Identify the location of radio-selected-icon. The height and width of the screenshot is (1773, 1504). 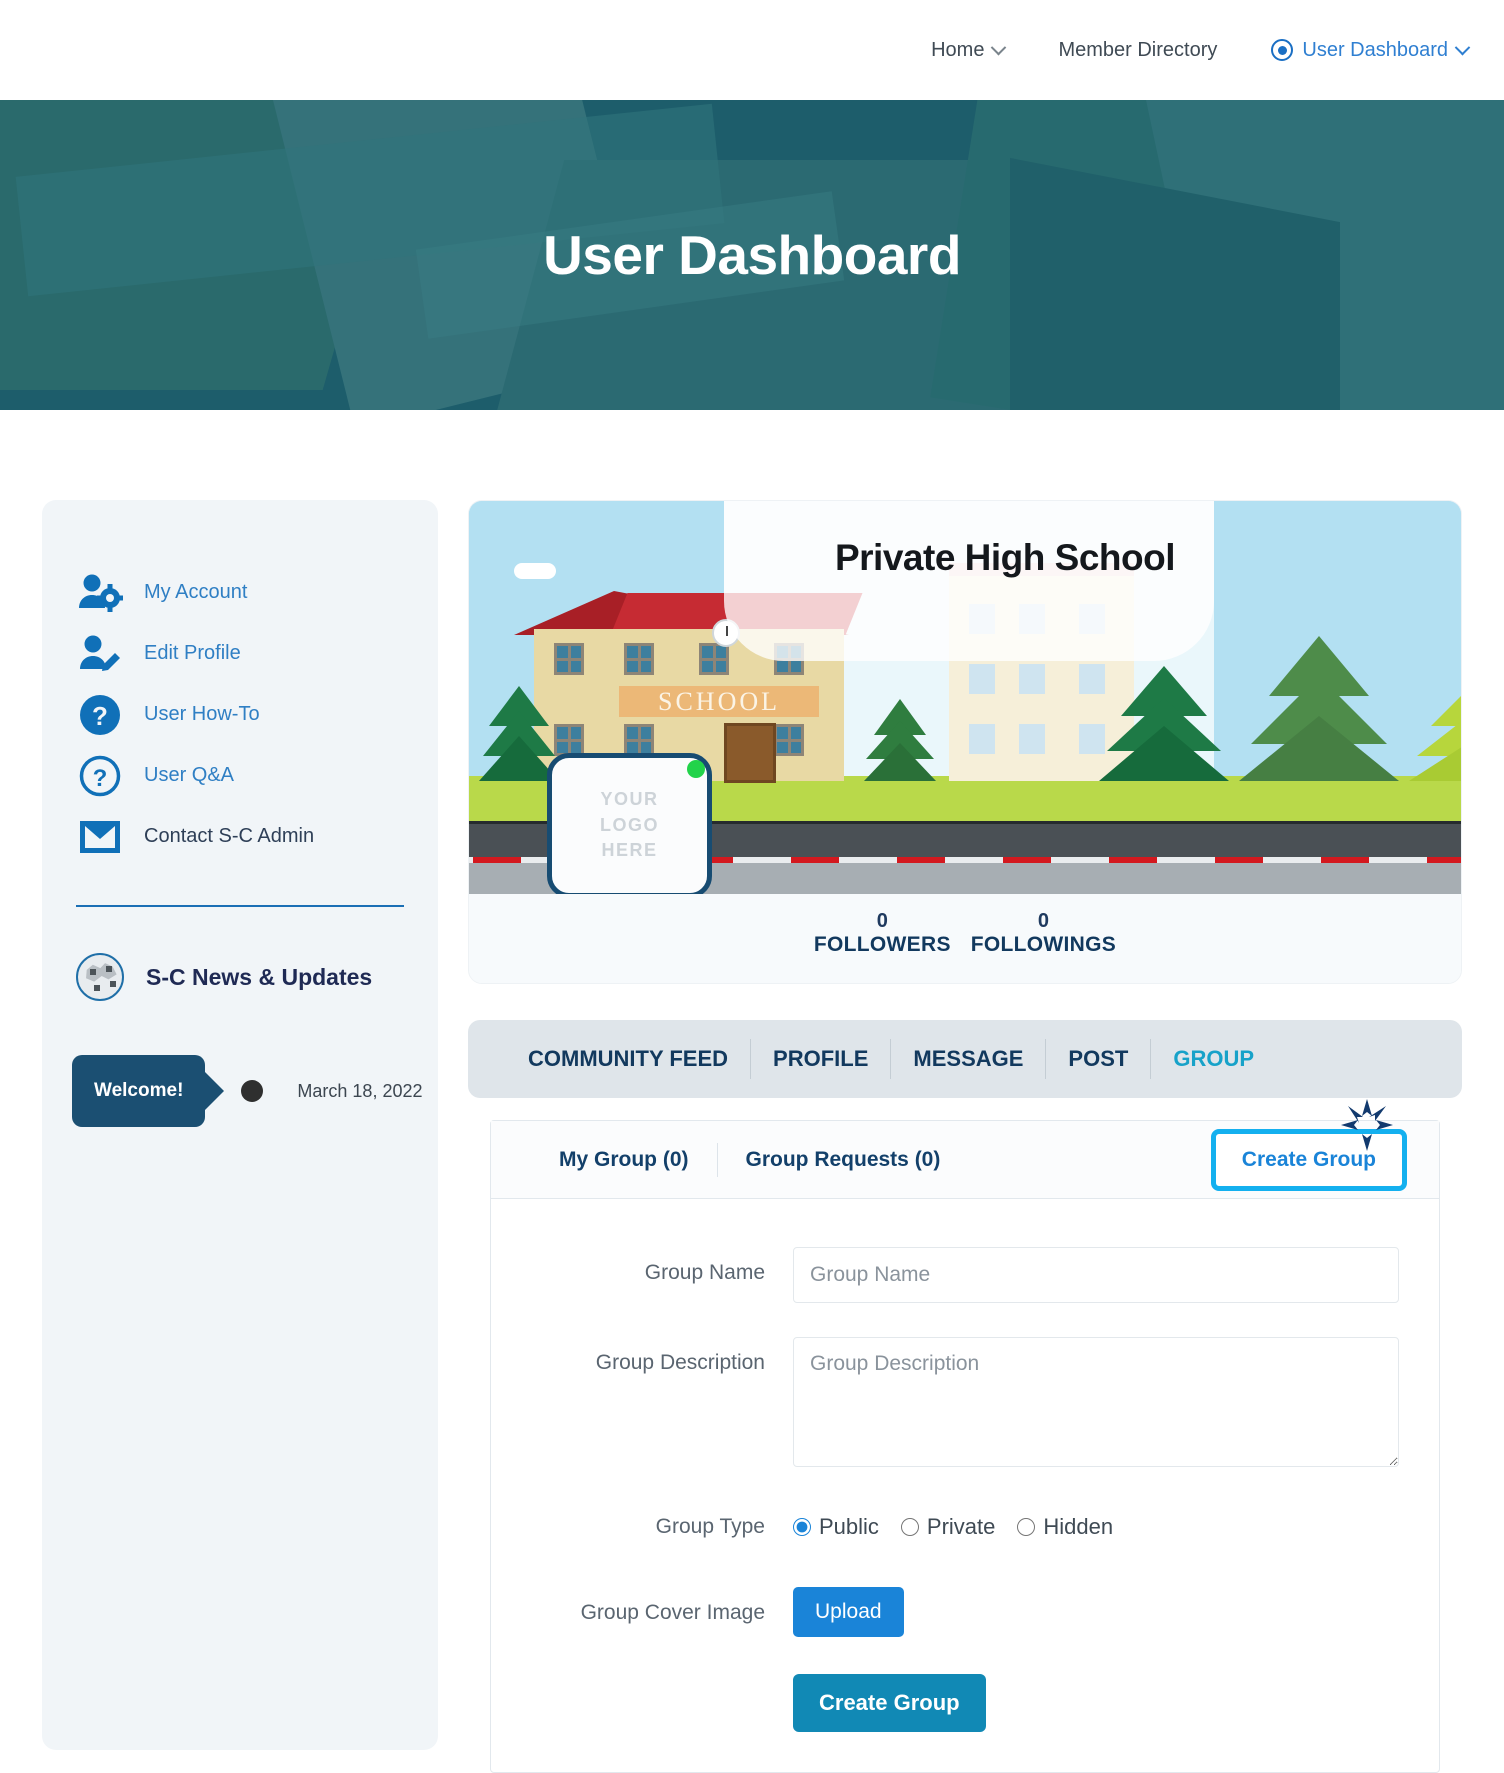
(1282, 50).